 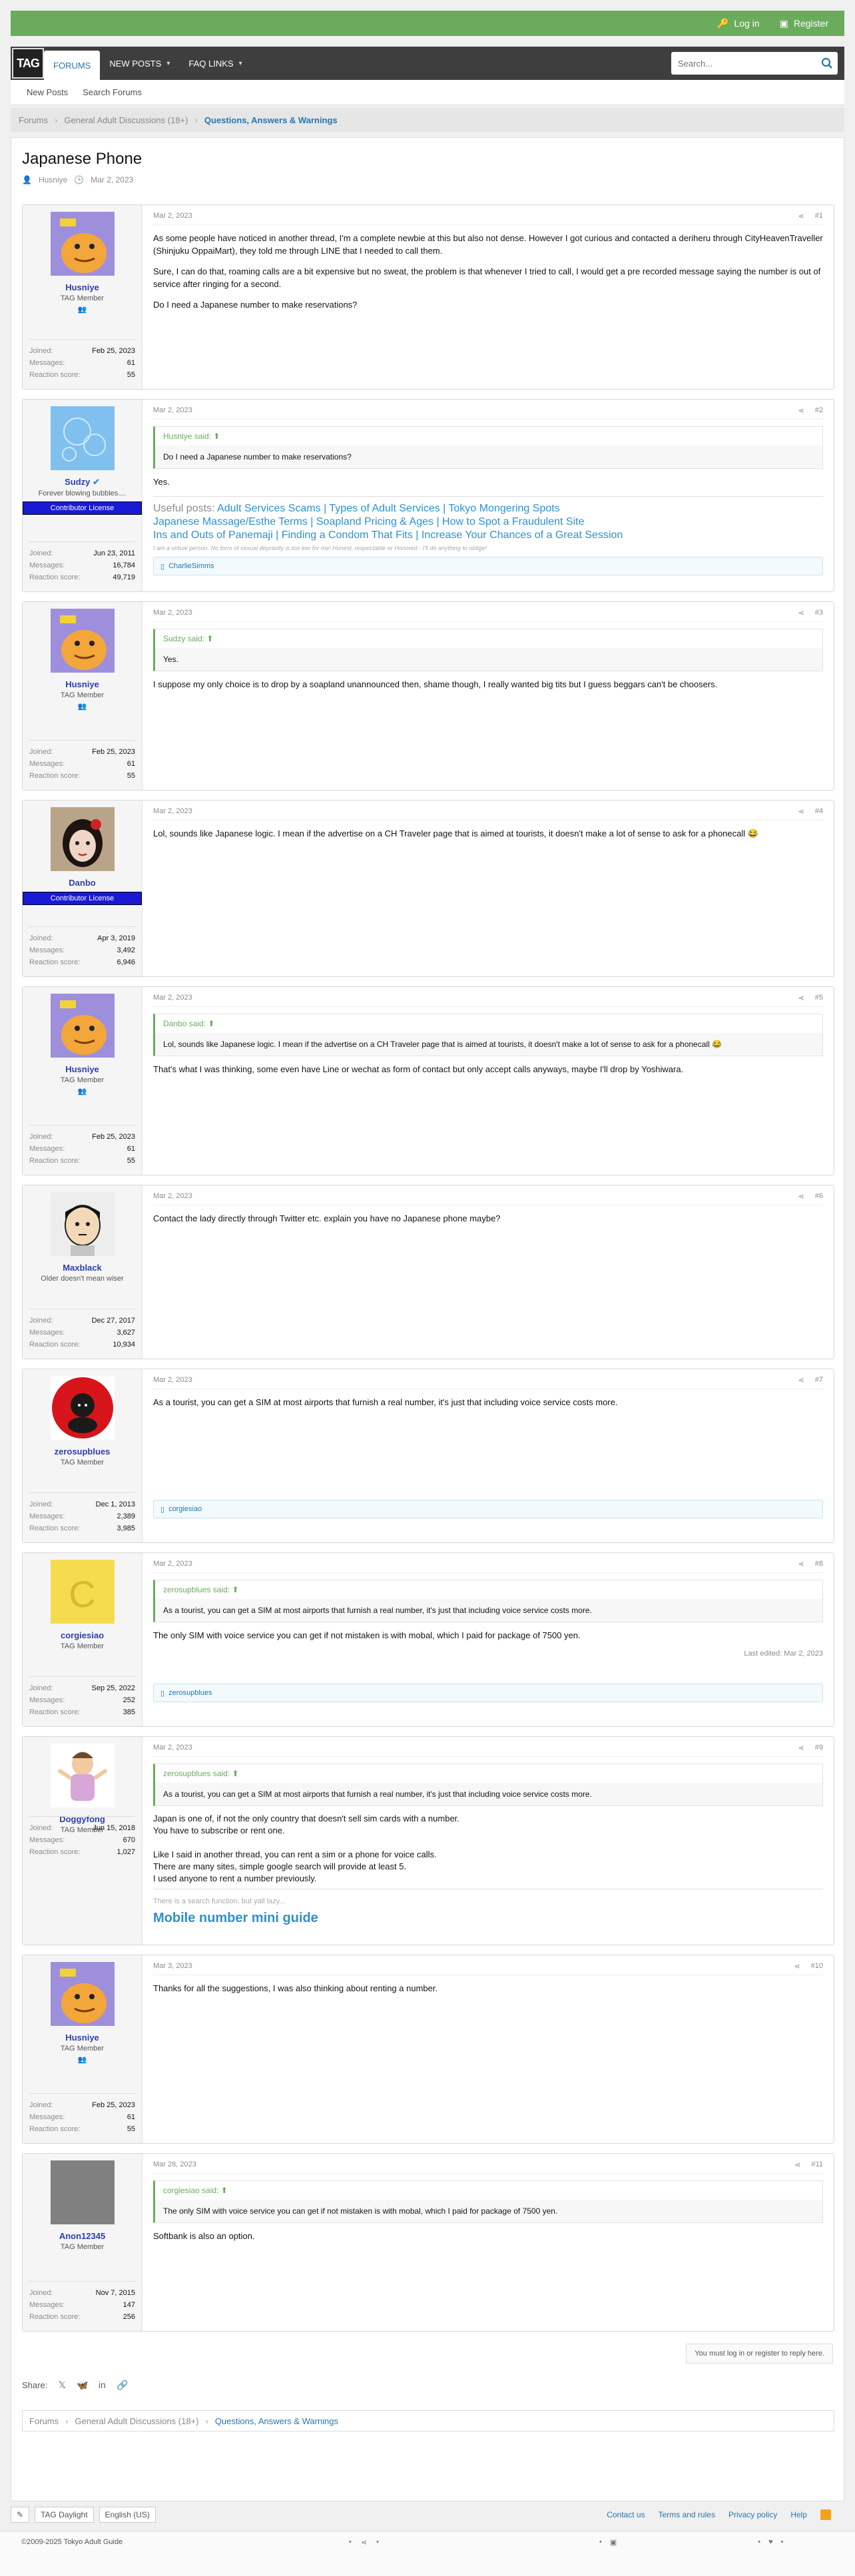 What do you see at coordinates (626, 2514) in the screenshot?
I see `contact-link: Contact us` at bounding box center [626, 2514].